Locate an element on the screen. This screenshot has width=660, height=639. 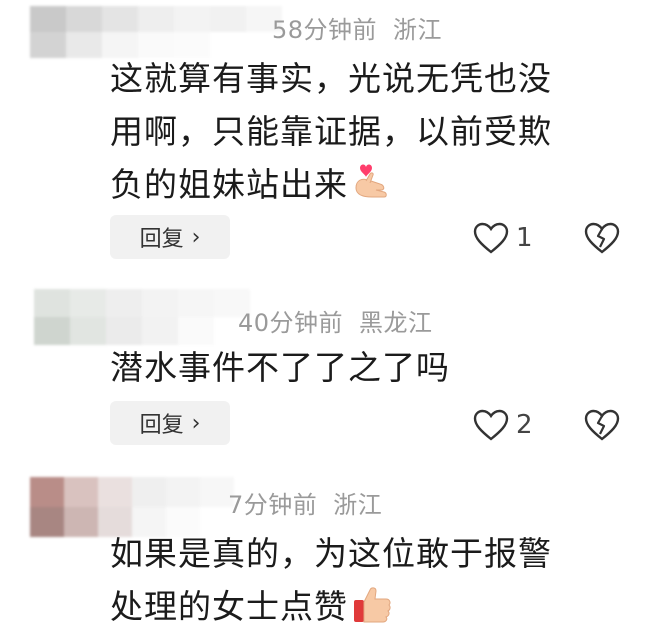
comment-text: 如果是真的，为这位敢于报警 处理的女士点赞 is located at coordinates (380, 580).